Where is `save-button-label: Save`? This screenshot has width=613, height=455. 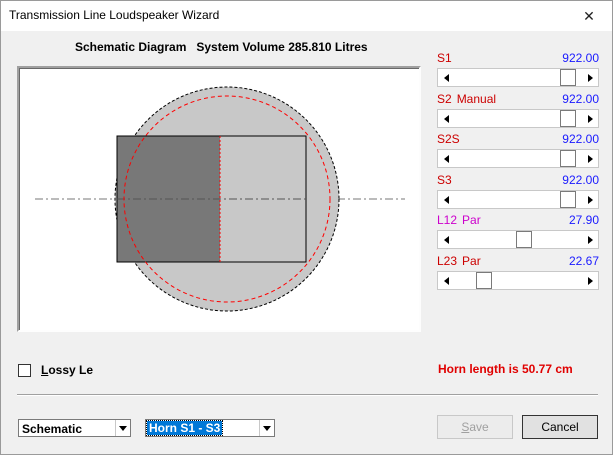 save-button-label: Save is located at coordinates (475, 427).